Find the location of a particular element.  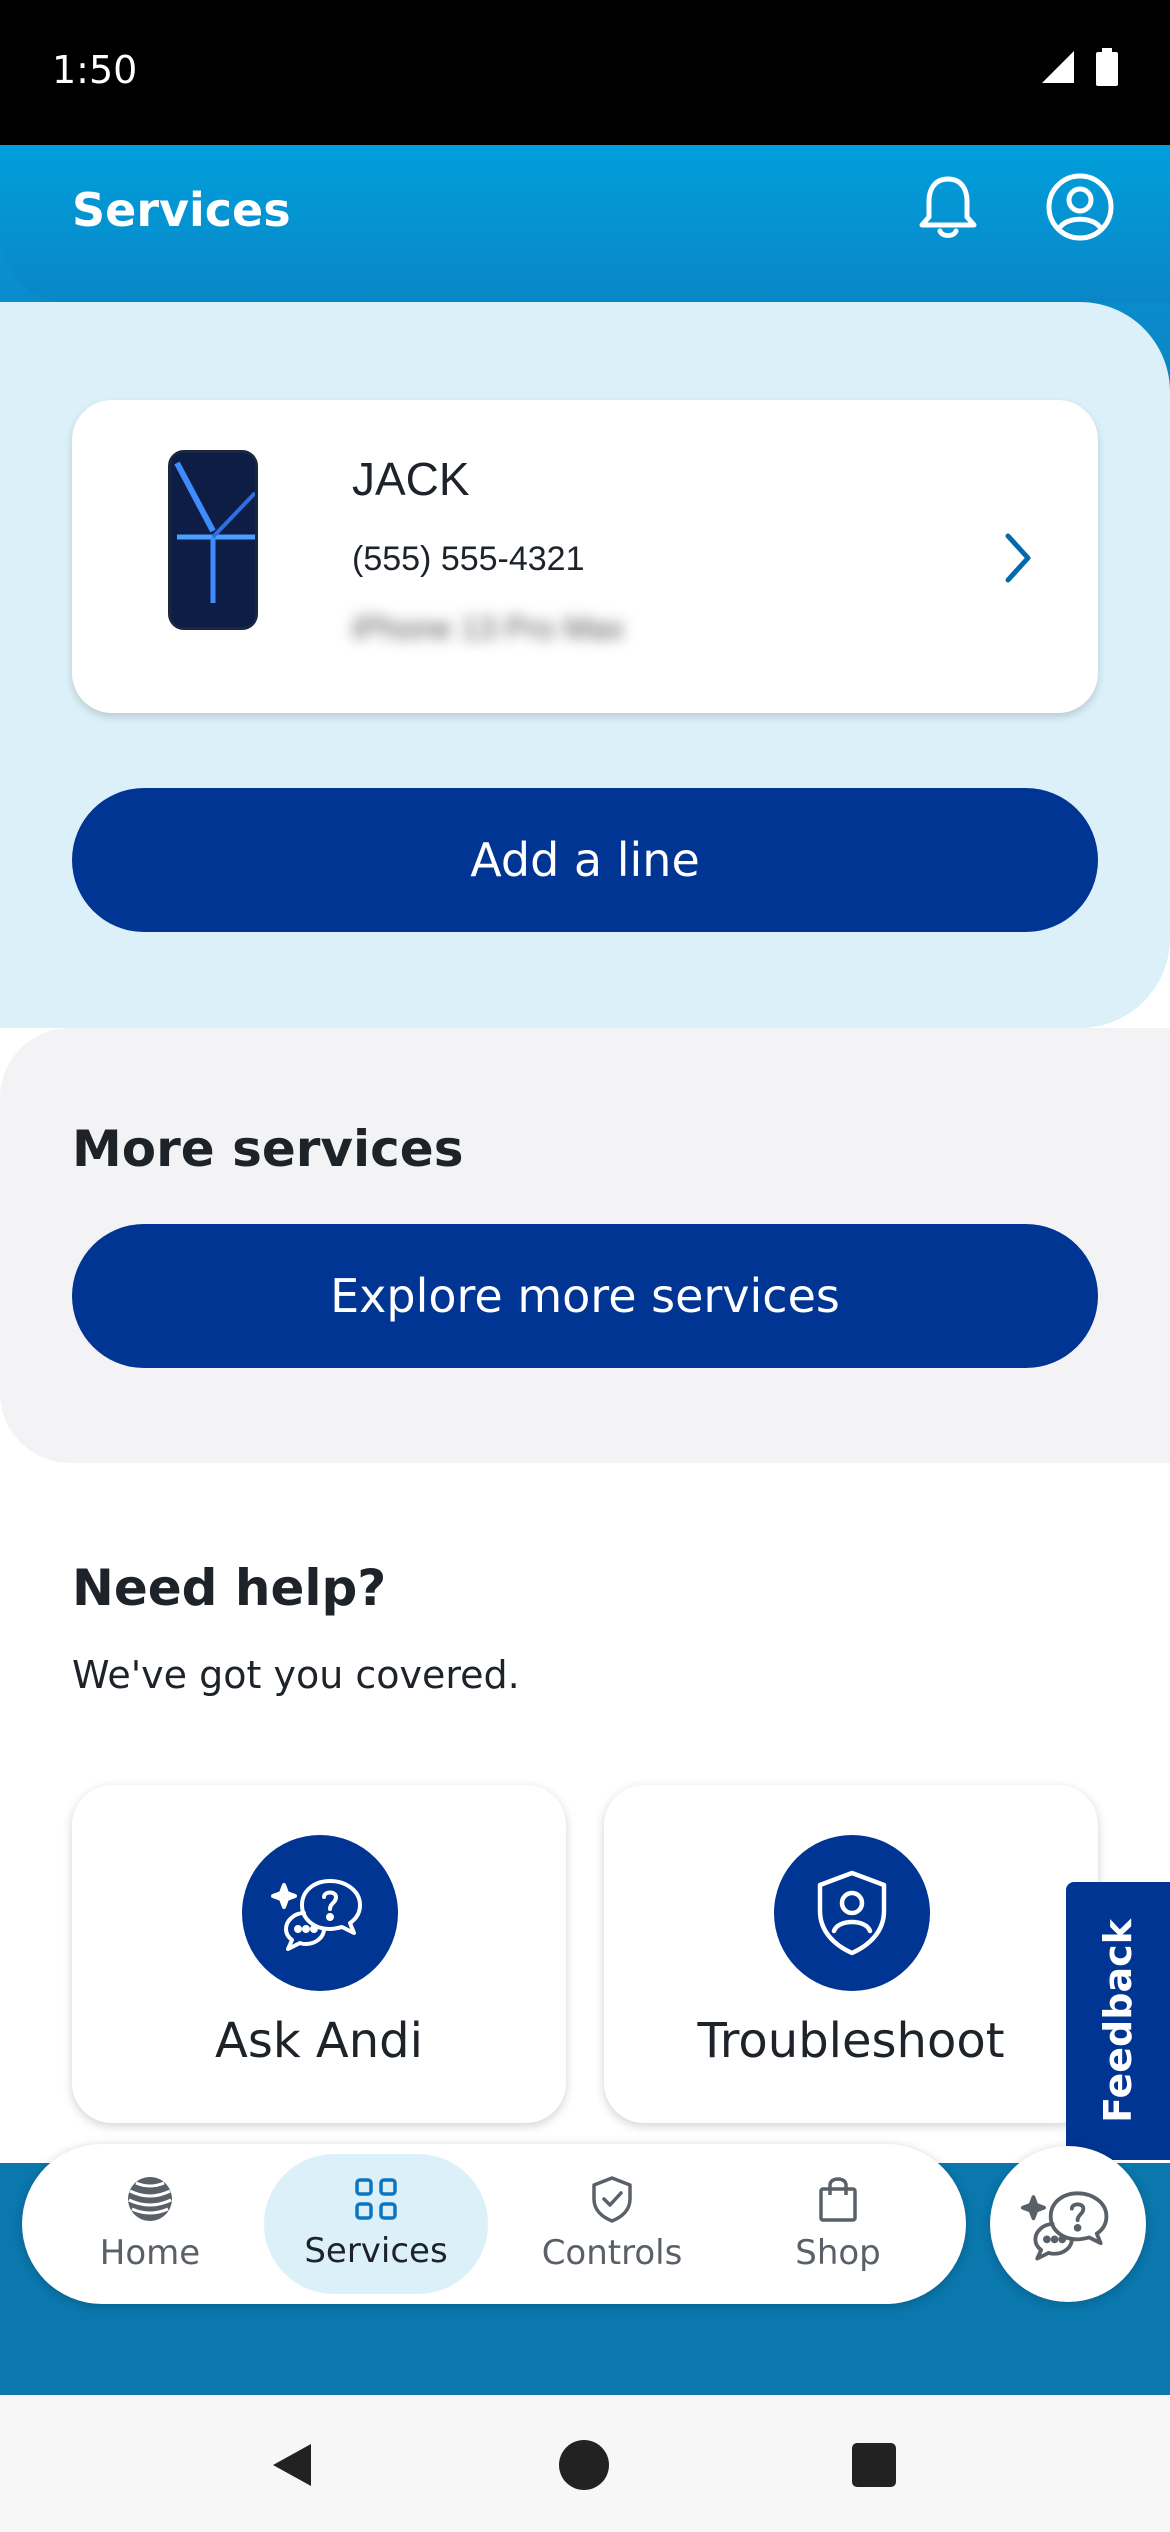

nav-label-controls: Controls is located at coordinates (612, 2253).